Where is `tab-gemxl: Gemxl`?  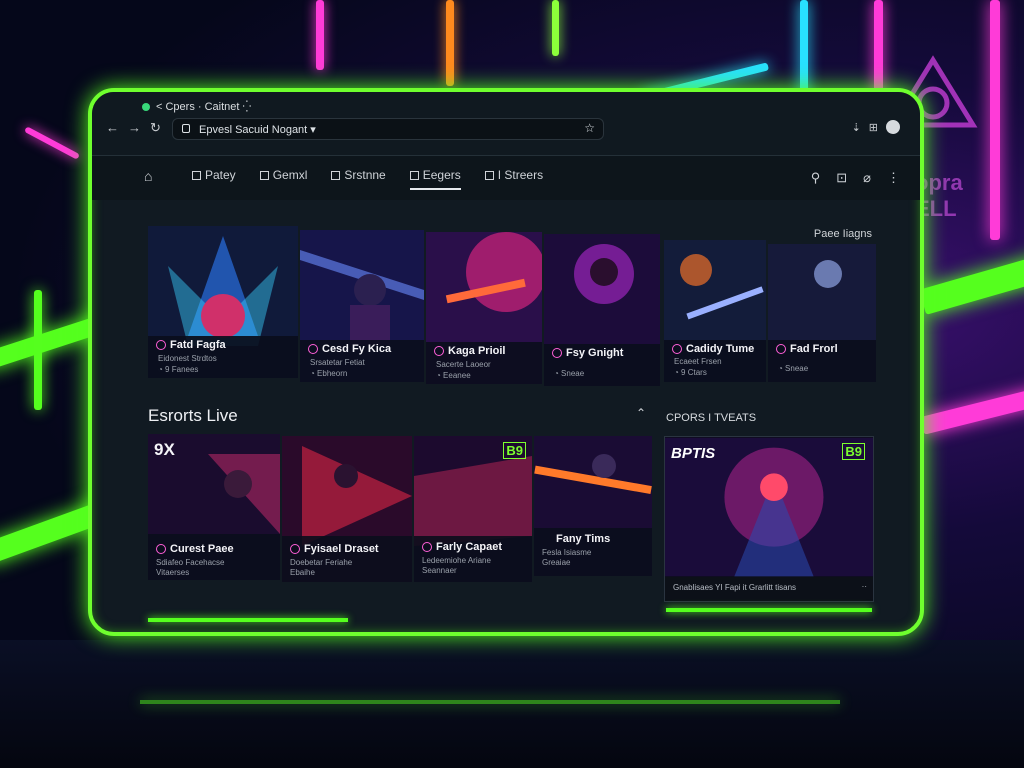
tab-gemxl: Gemxl is located at coordinates (283, 179).